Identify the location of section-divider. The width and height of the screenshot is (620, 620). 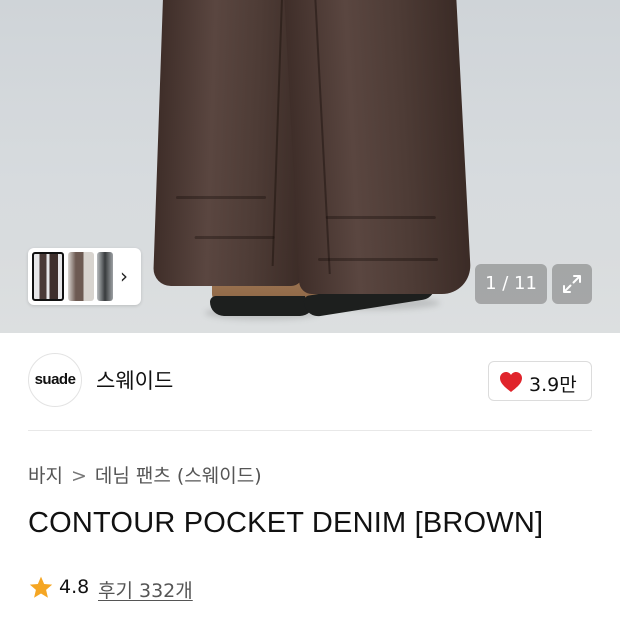
(310, 430).